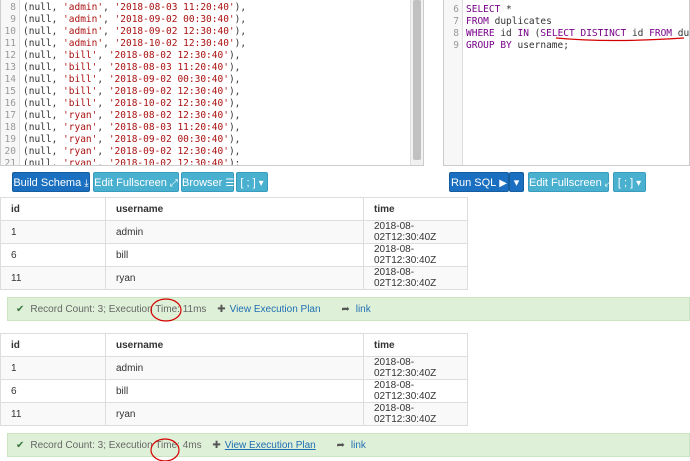 Image resolution: width=690 pixels, height=461 pixels. I want to click on code-line: 9 (null, 'admin', '2018-09-02 00:30:40'),, so click(128, 19).